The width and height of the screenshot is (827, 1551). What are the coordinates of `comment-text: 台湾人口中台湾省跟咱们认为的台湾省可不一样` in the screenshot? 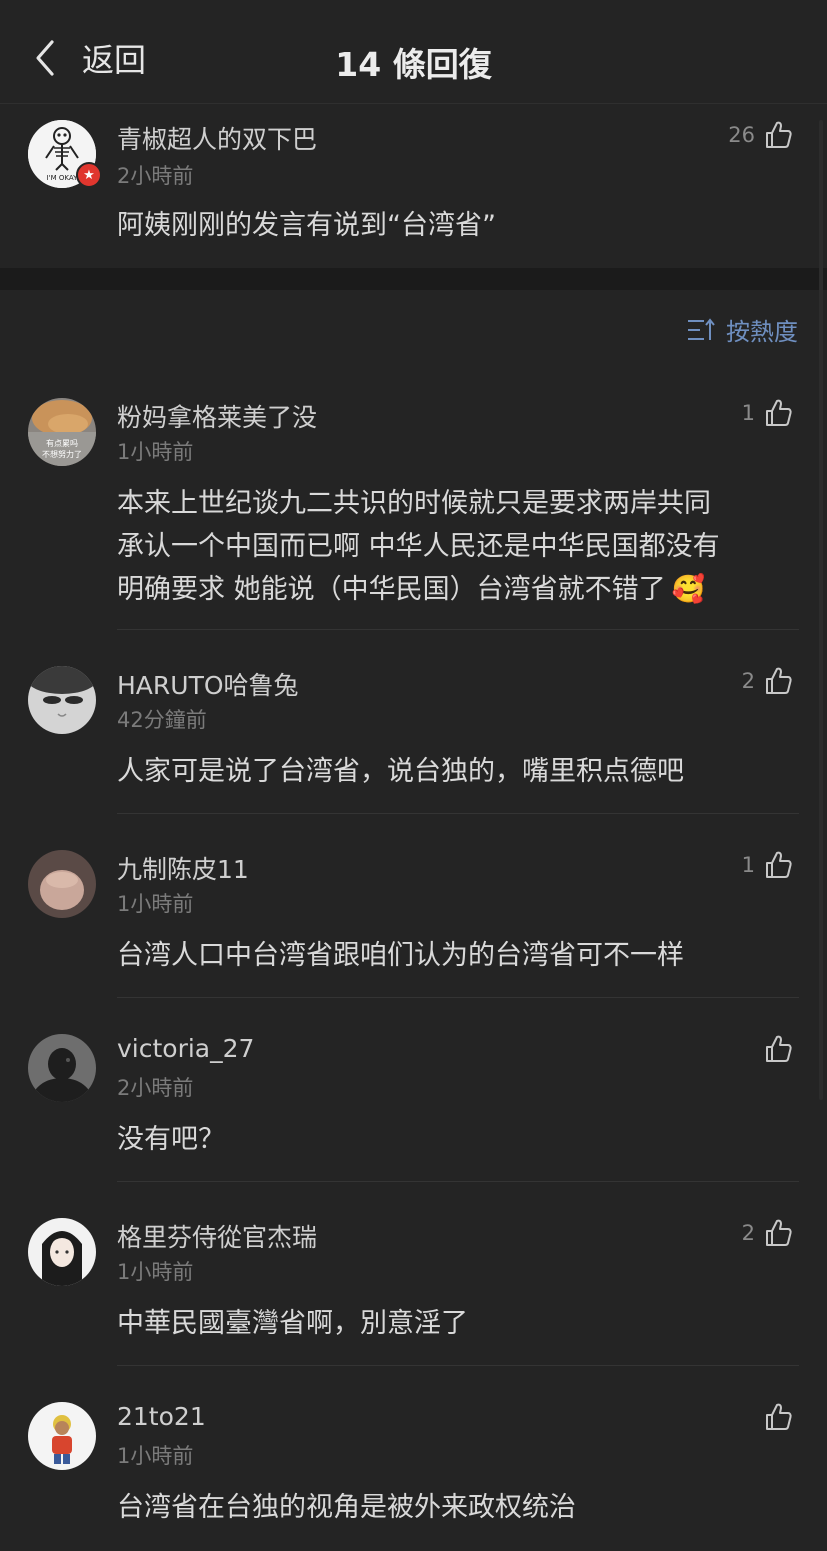 It's located at (400, 955).